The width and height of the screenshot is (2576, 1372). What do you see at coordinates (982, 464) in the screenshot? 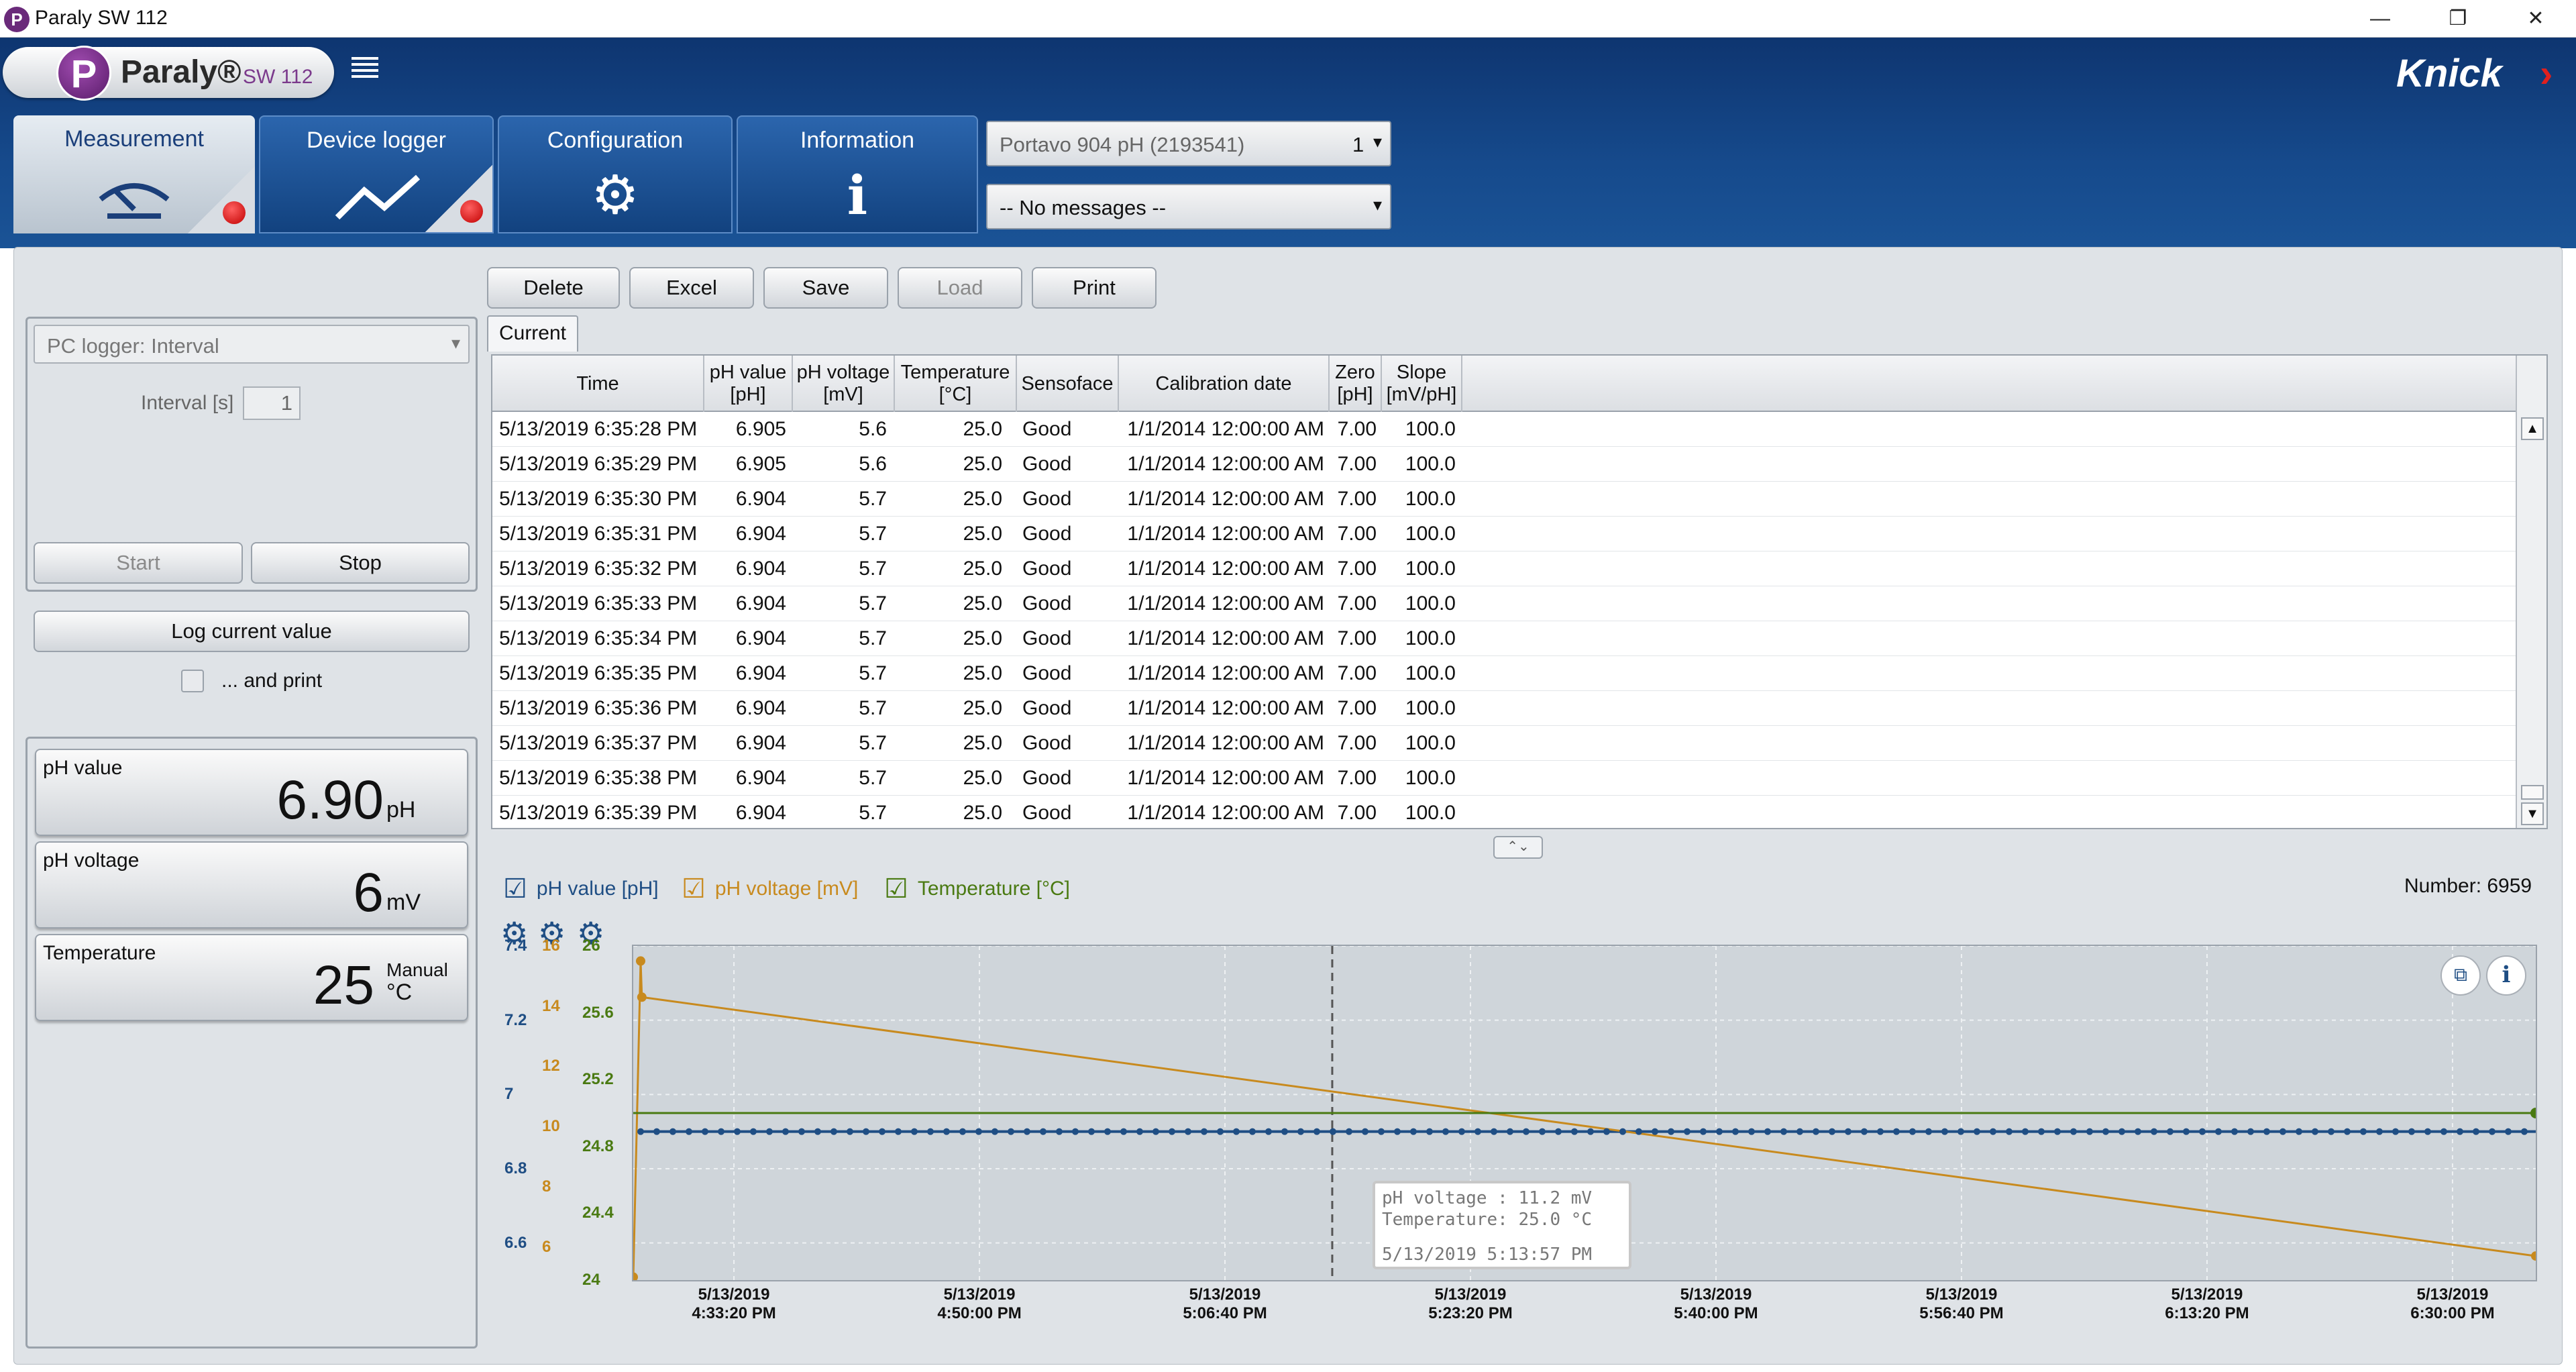
I see `table-cell: 25.0` at bounding box center [982, 464].